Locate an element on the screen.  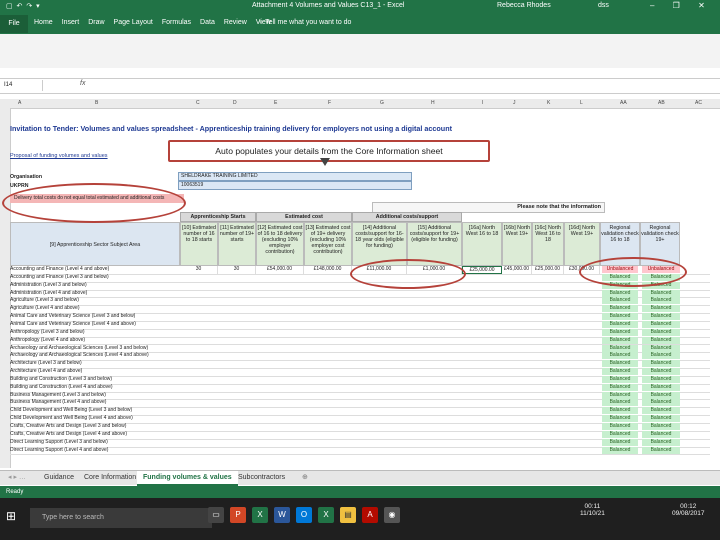
sector-area-cell: Business Management (Level 3 and below) is located at coordinates (100, 396).